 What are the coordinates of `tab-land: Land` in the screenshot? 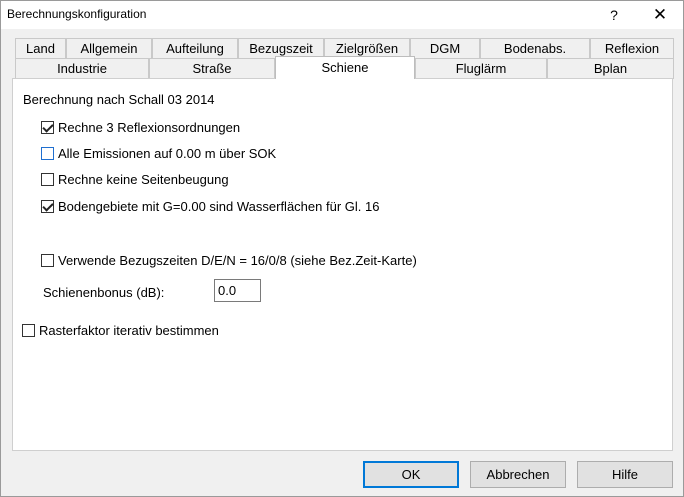 It's located at (40, 48).